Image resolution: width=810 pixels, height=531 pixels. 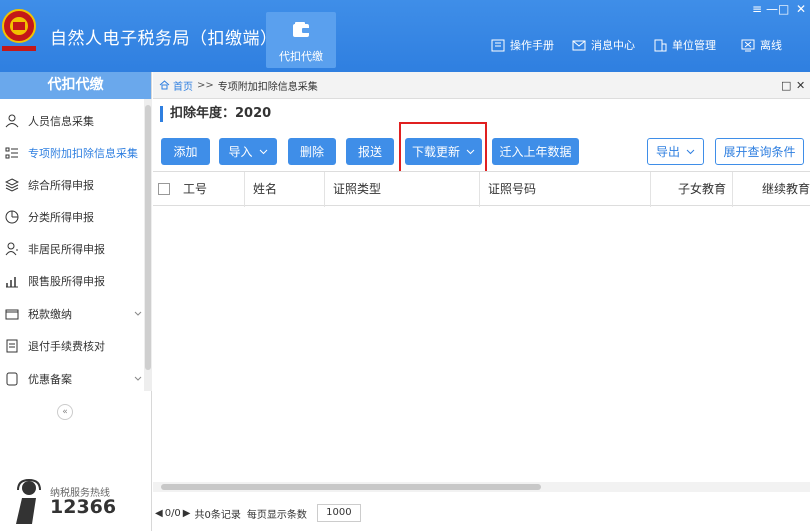 I want to click on link-manual: 操作手册, so click(x=522, y=45).